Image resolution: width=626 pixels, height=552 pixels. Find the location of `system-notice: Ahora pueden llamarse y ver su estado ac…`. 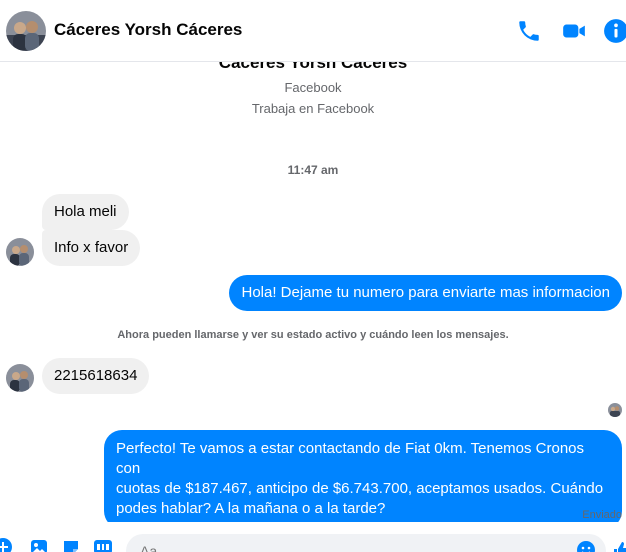

system-notice: Ahora pueden llamarse y ver su estado ac… is located at coordinates (313, 335).